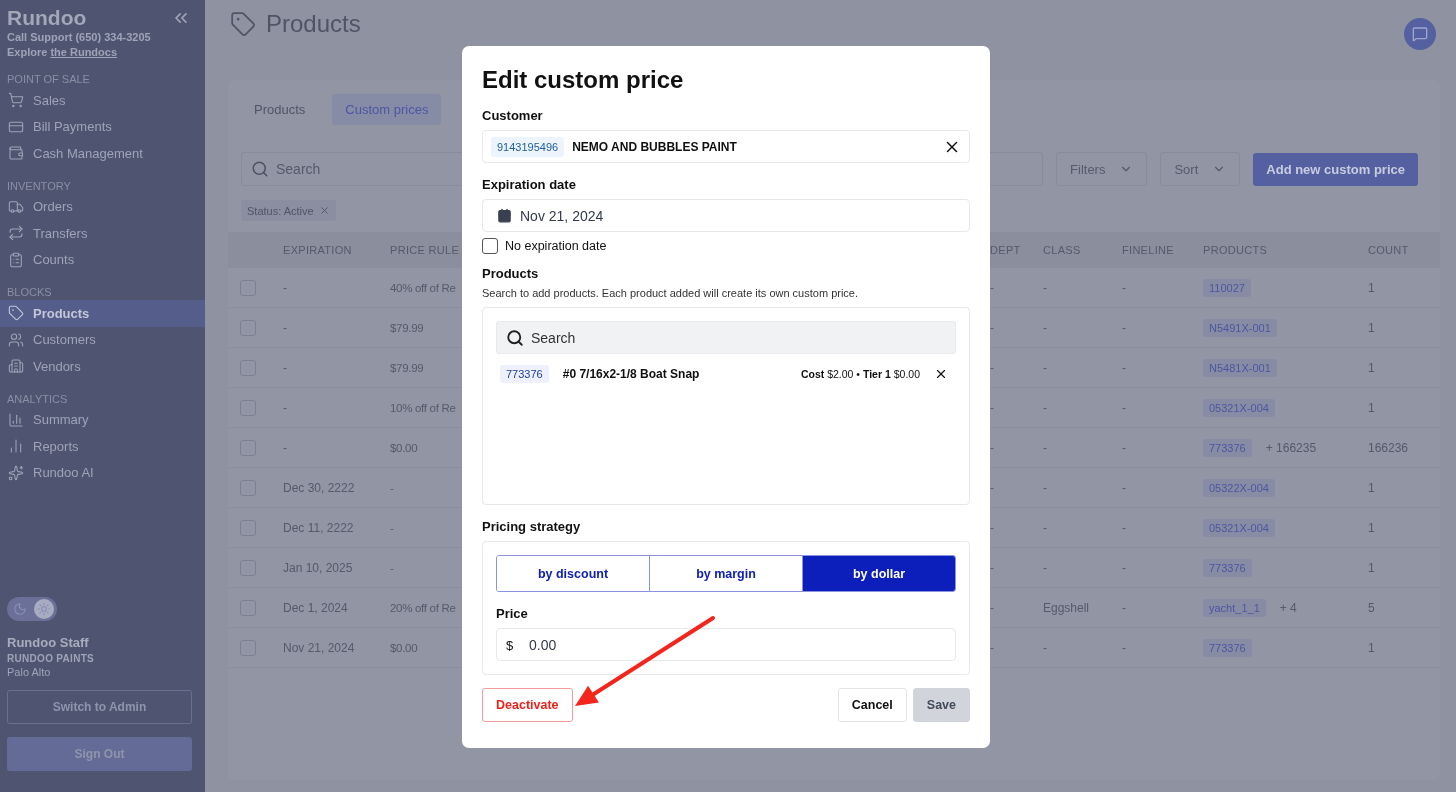 Image resolution: width=1456 pixels, height=792 pixels. Describe the element at coordinates (404, 647) in the screenshot. I see `table-cell: $0.00` at that location.